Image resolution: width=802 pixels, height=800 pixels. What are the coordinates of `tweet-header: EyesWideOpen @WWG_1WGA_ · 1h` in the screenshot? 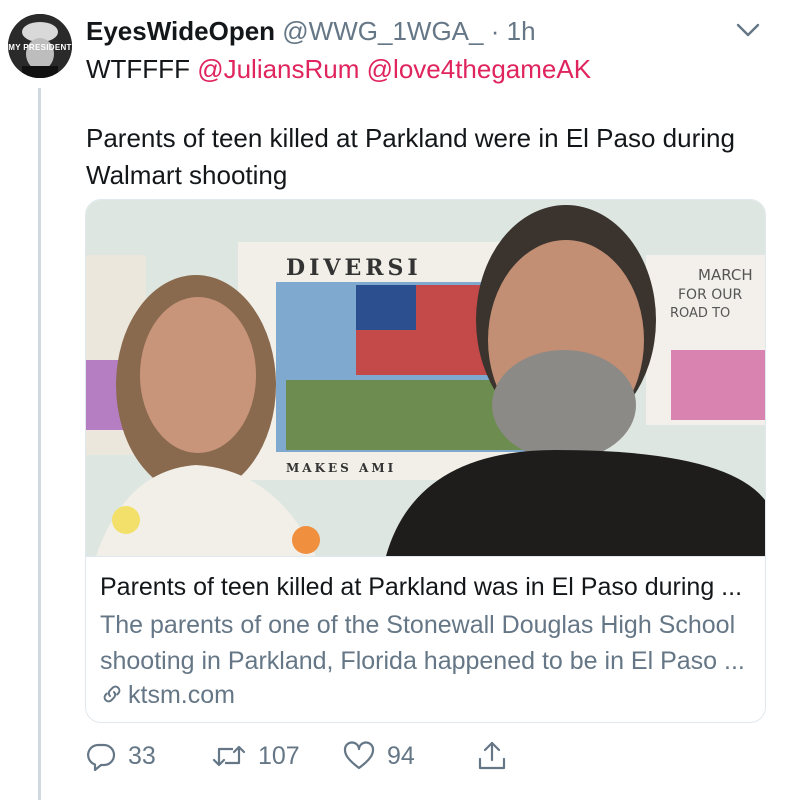 It's located at (311, 31).